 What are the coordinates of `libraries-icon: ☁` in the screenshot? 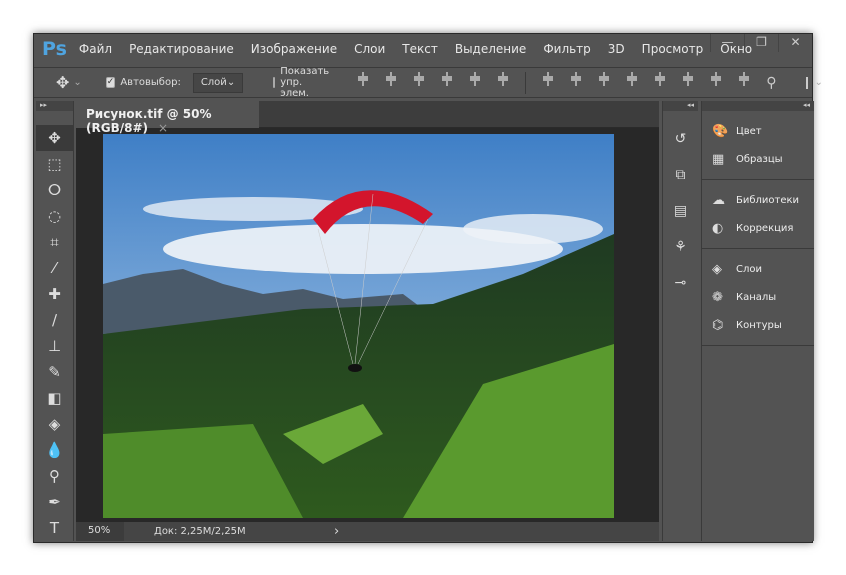 It's located at (718, 200).